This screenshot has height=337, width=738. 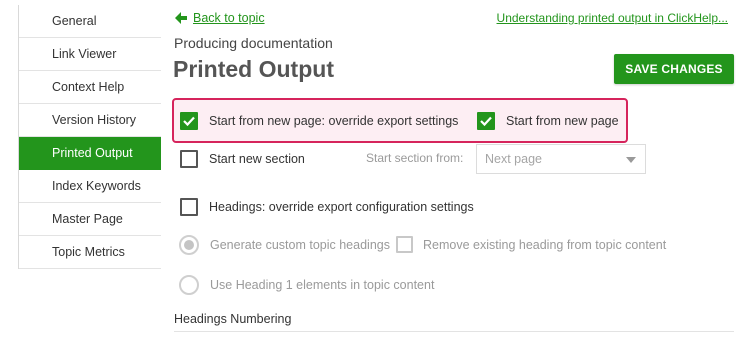 What do you see at coordinates (562, 121) in the screenshot?
I see `start-new-page-label: Start from new page` at bounding box center [562, 121].